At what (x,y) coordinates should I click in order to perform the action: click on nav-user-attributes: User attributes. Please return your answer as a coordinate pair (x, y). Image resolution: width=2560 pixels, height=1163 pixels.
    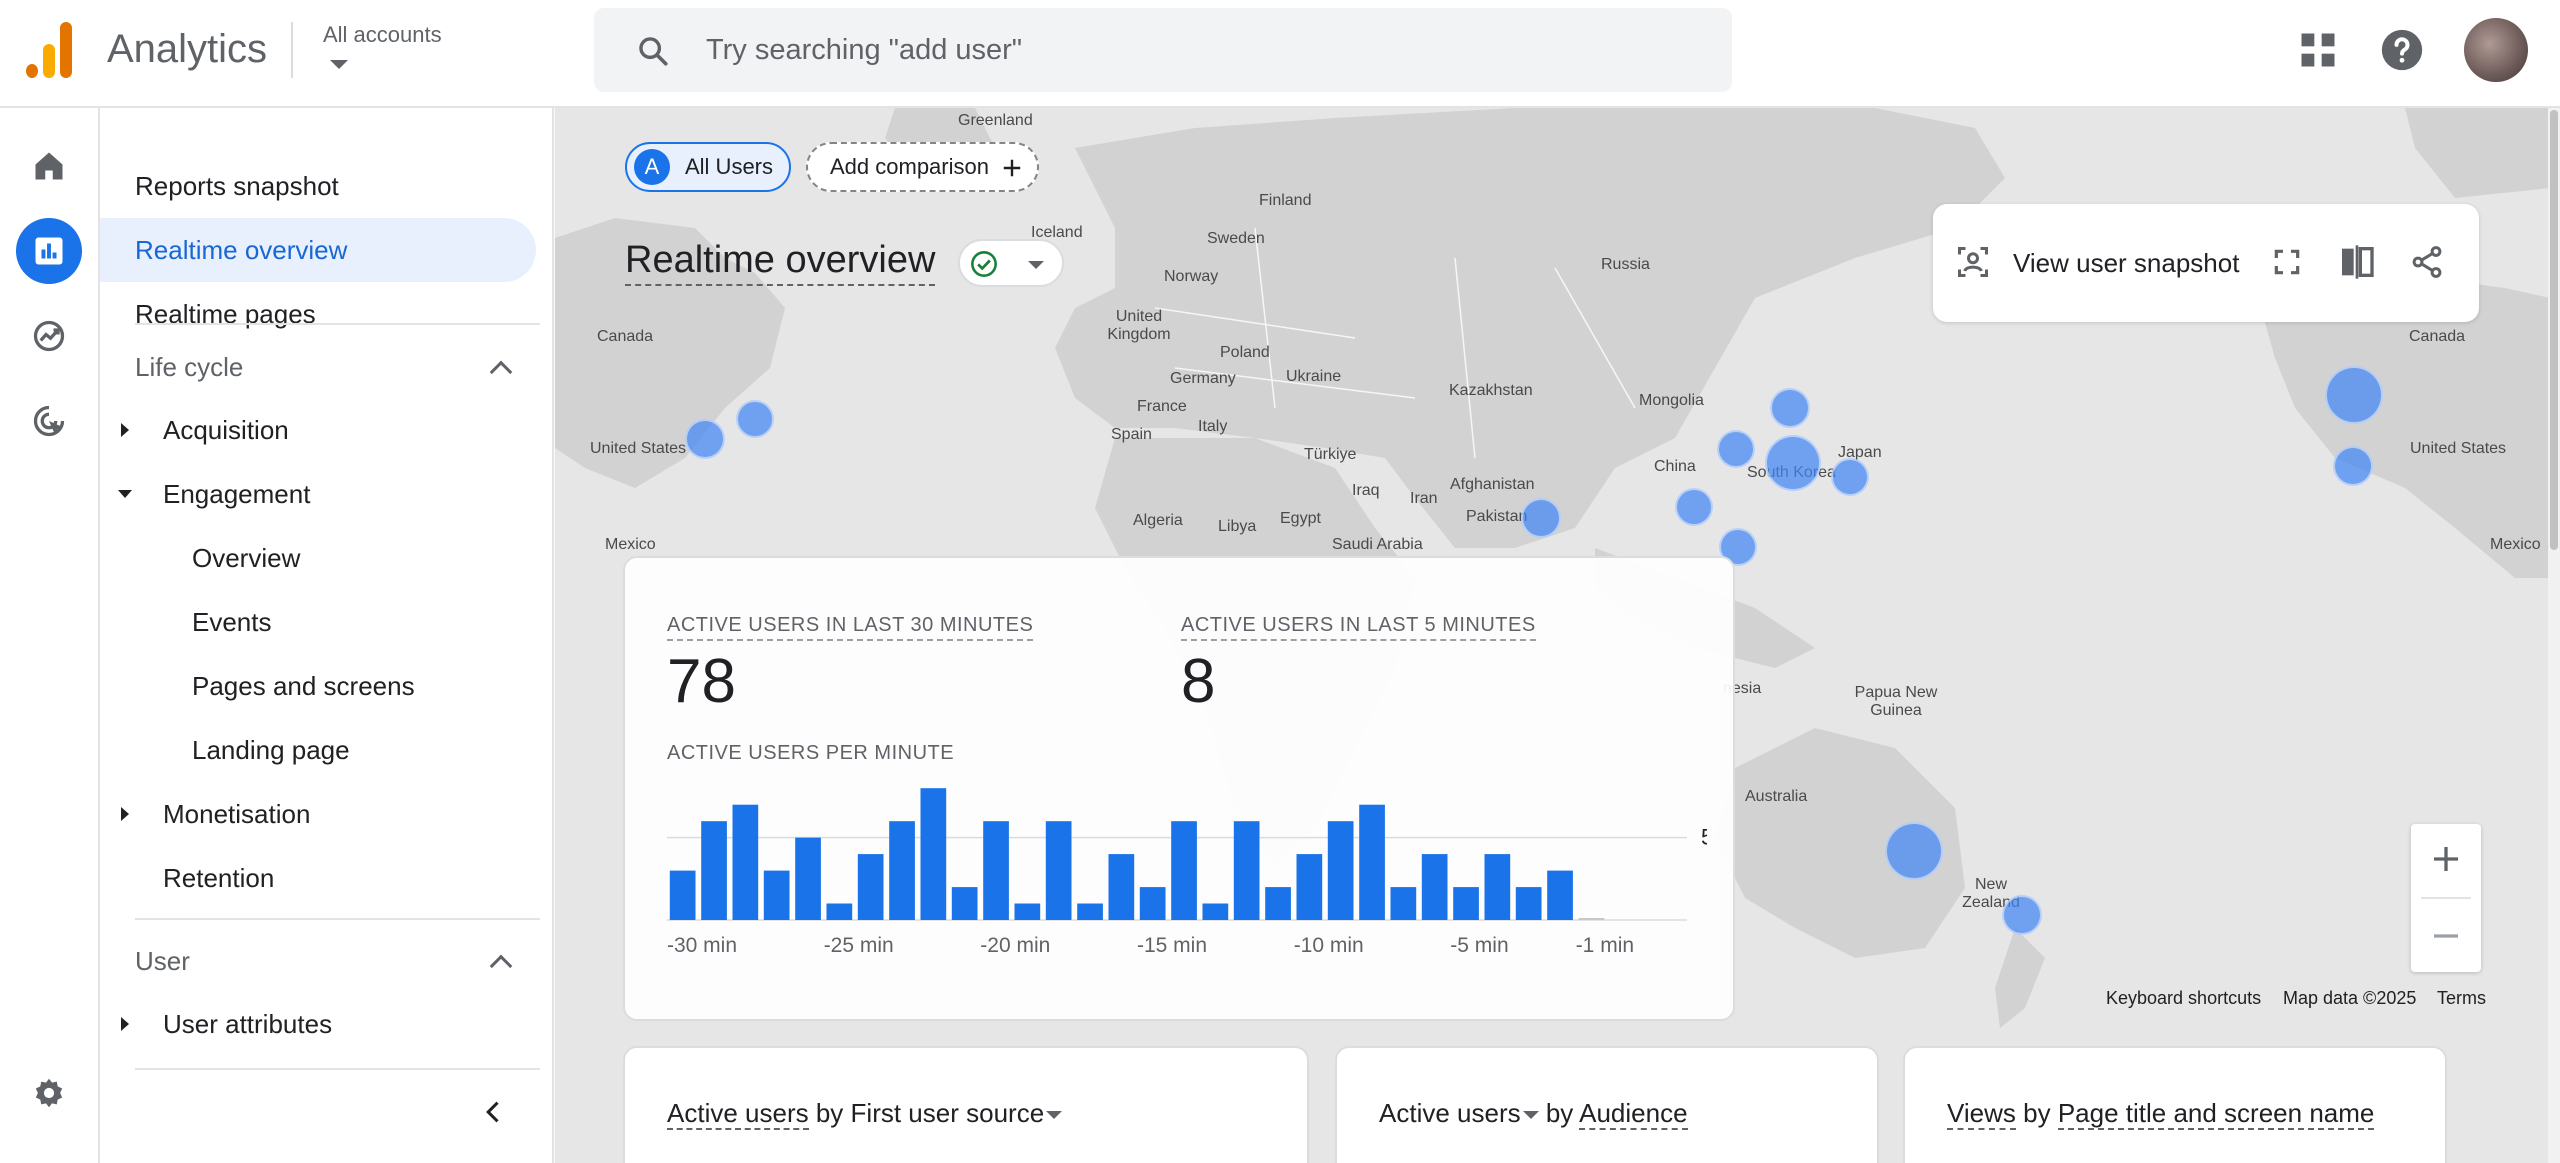
    Looking at the image, I should click on (318, 1024).